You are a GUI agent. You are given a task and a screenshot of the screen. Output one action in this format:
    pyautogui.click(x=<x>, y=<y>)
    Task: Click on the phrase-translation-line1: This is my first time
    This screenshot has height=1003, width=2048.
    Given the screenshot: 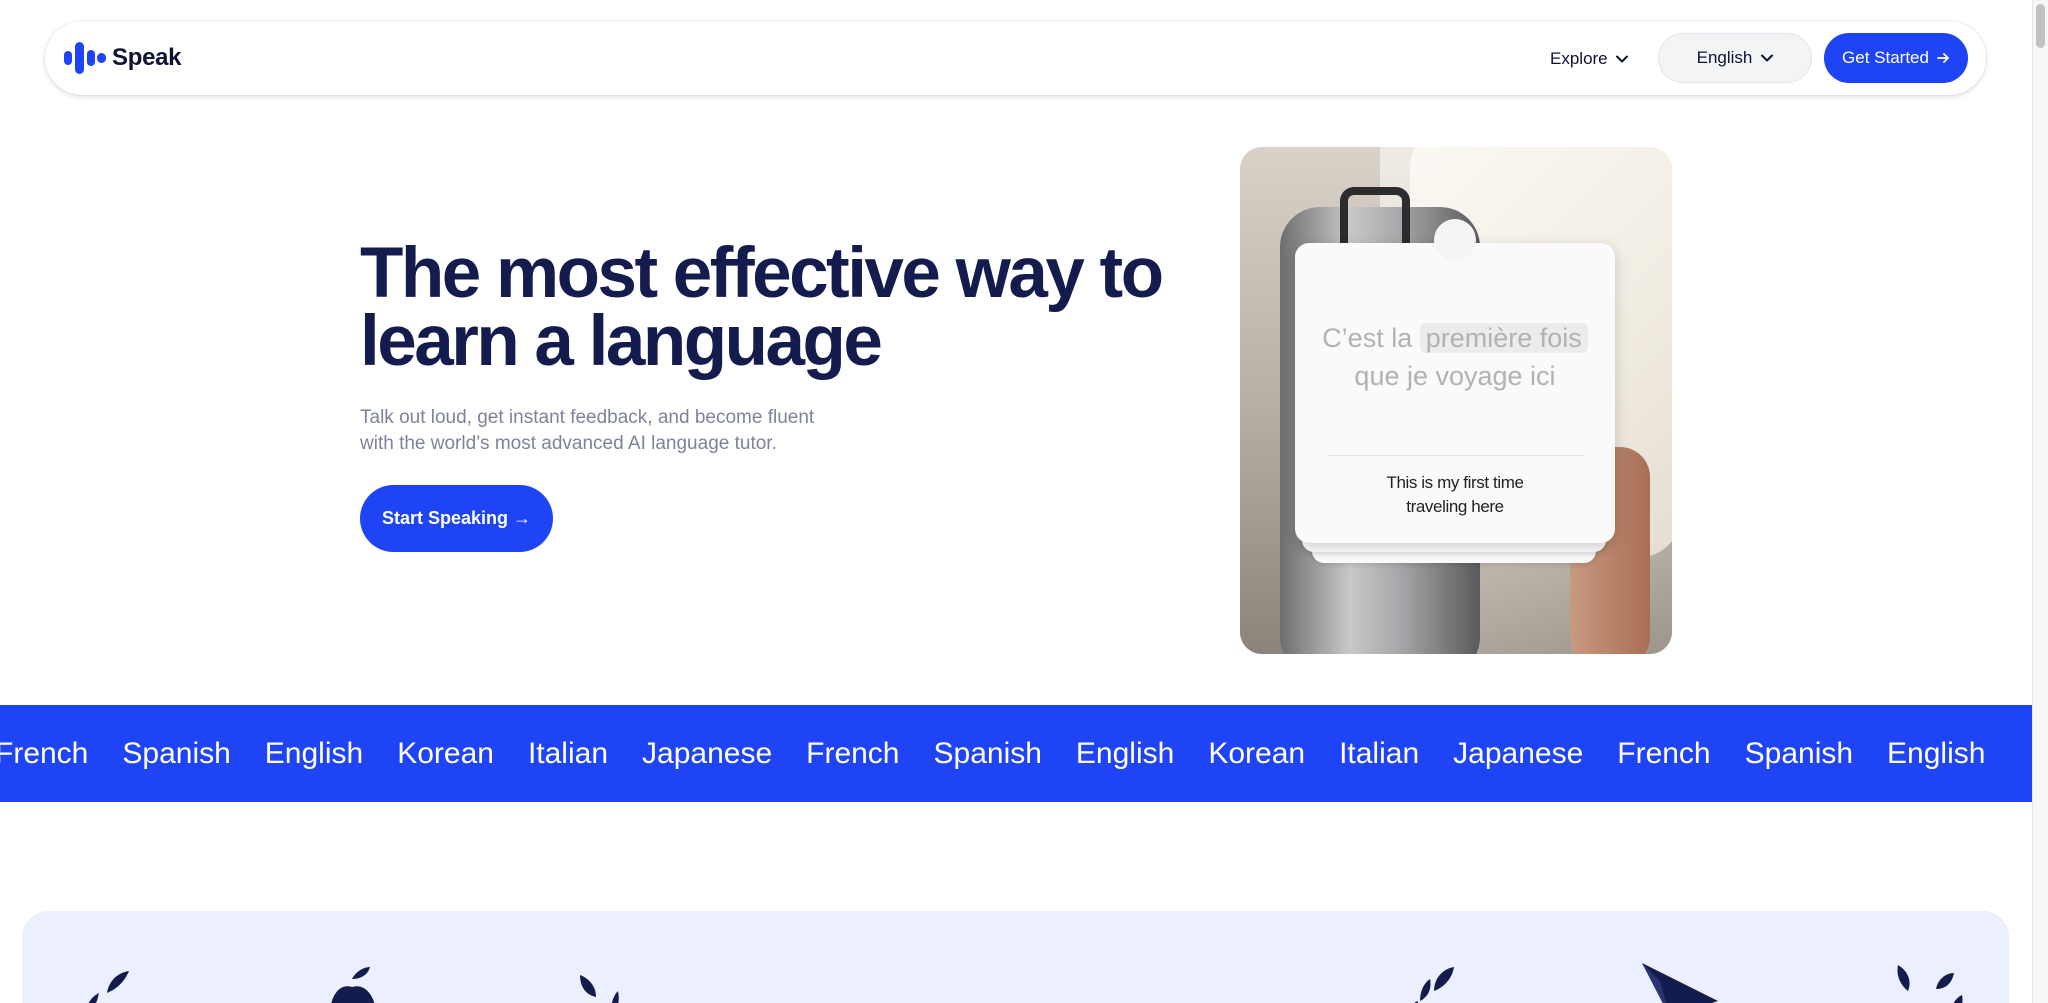 What is the action you would take?
    pyautogui.click(x=1455, y=482)
    